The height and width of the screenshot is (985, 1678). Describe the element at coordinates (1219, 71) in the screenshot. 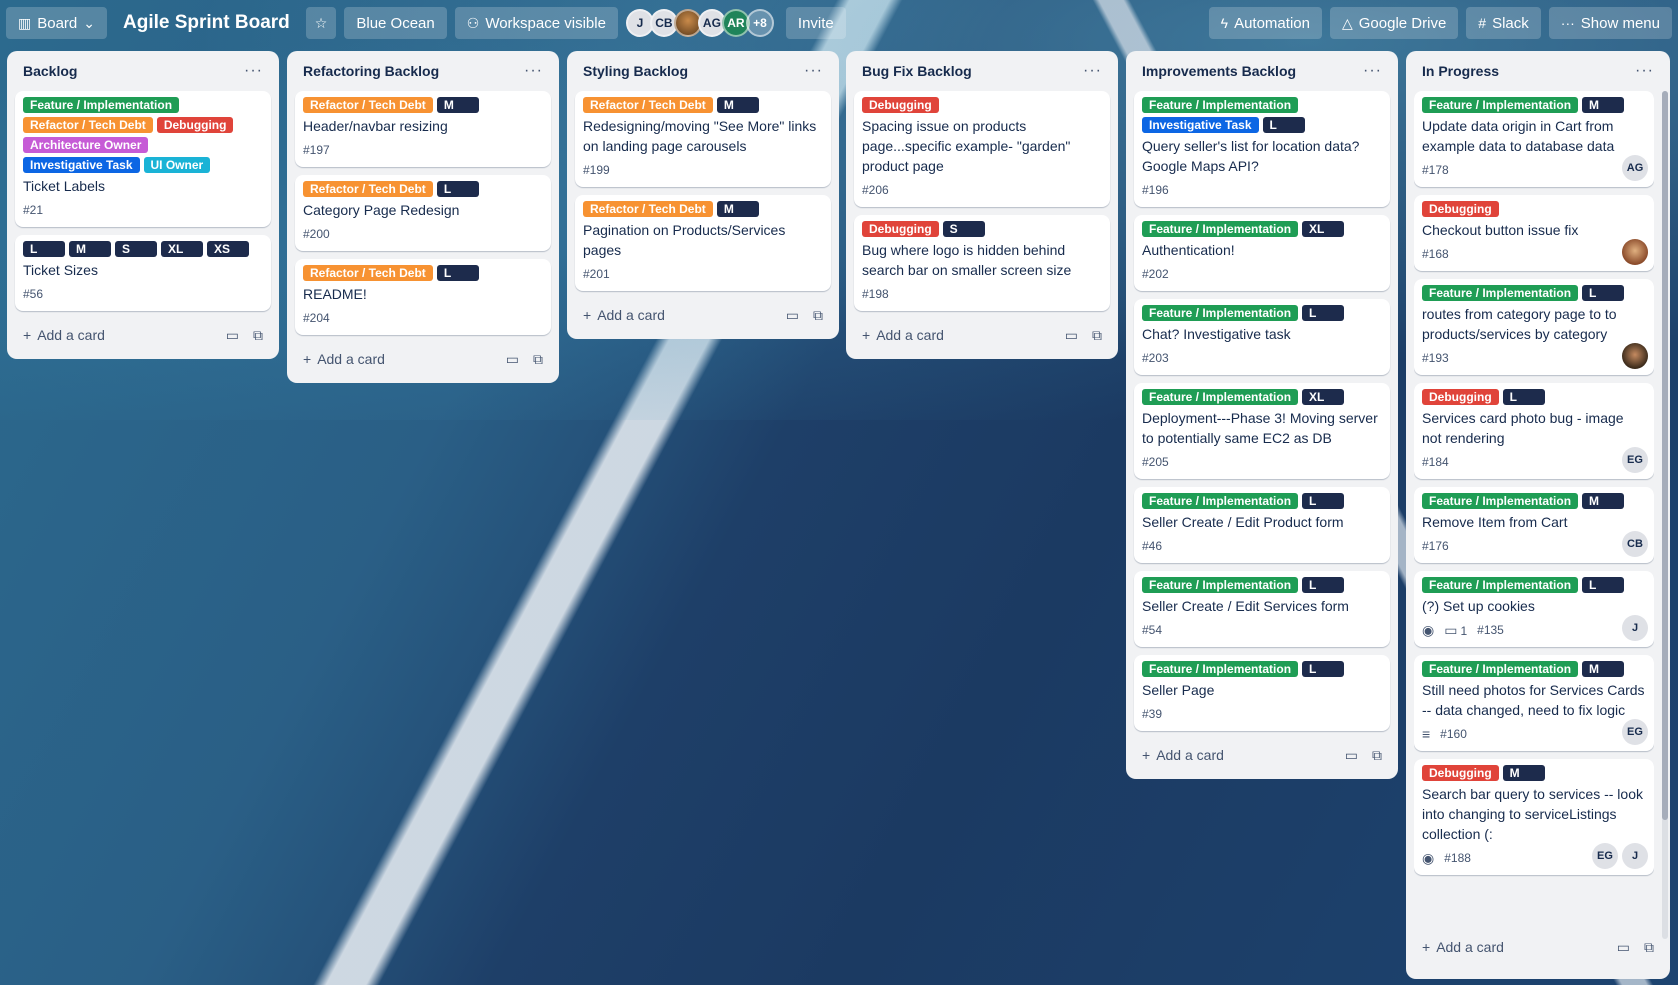

I see `list-title: Improvements Backlog` at that location.